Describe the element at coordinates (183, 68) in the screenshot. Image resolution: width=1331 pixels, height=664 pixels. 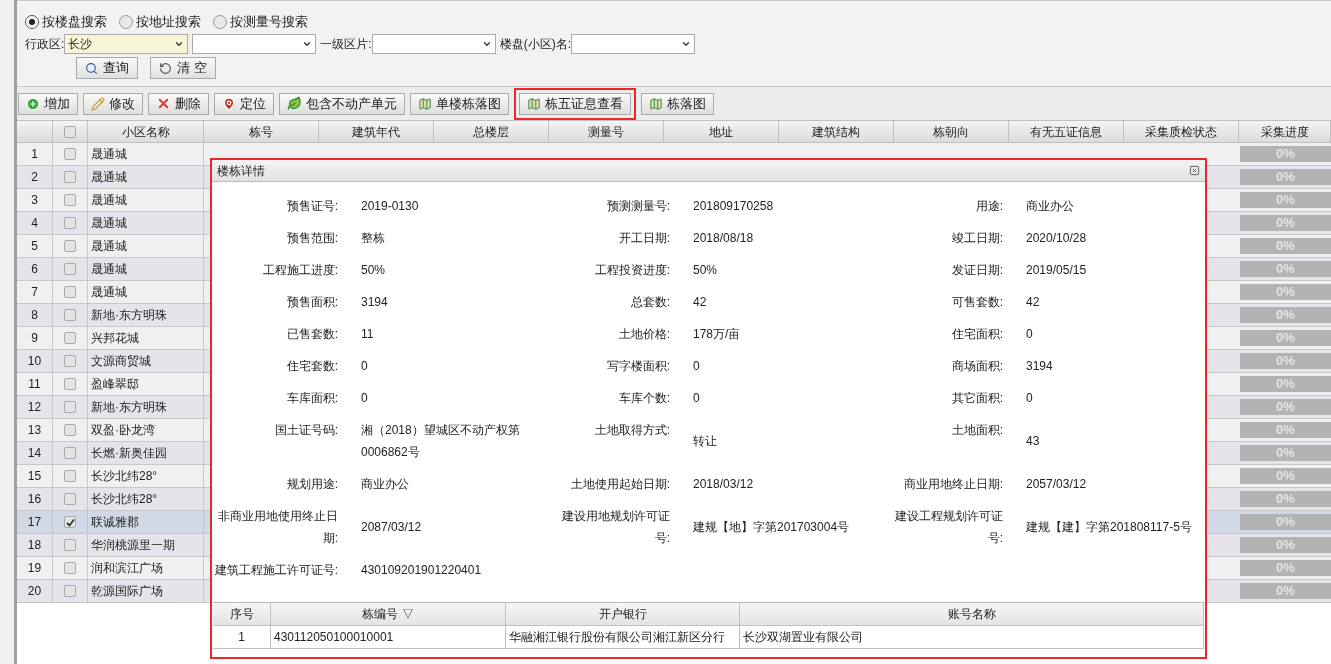
I see `clear-button: 清 空` at that location.